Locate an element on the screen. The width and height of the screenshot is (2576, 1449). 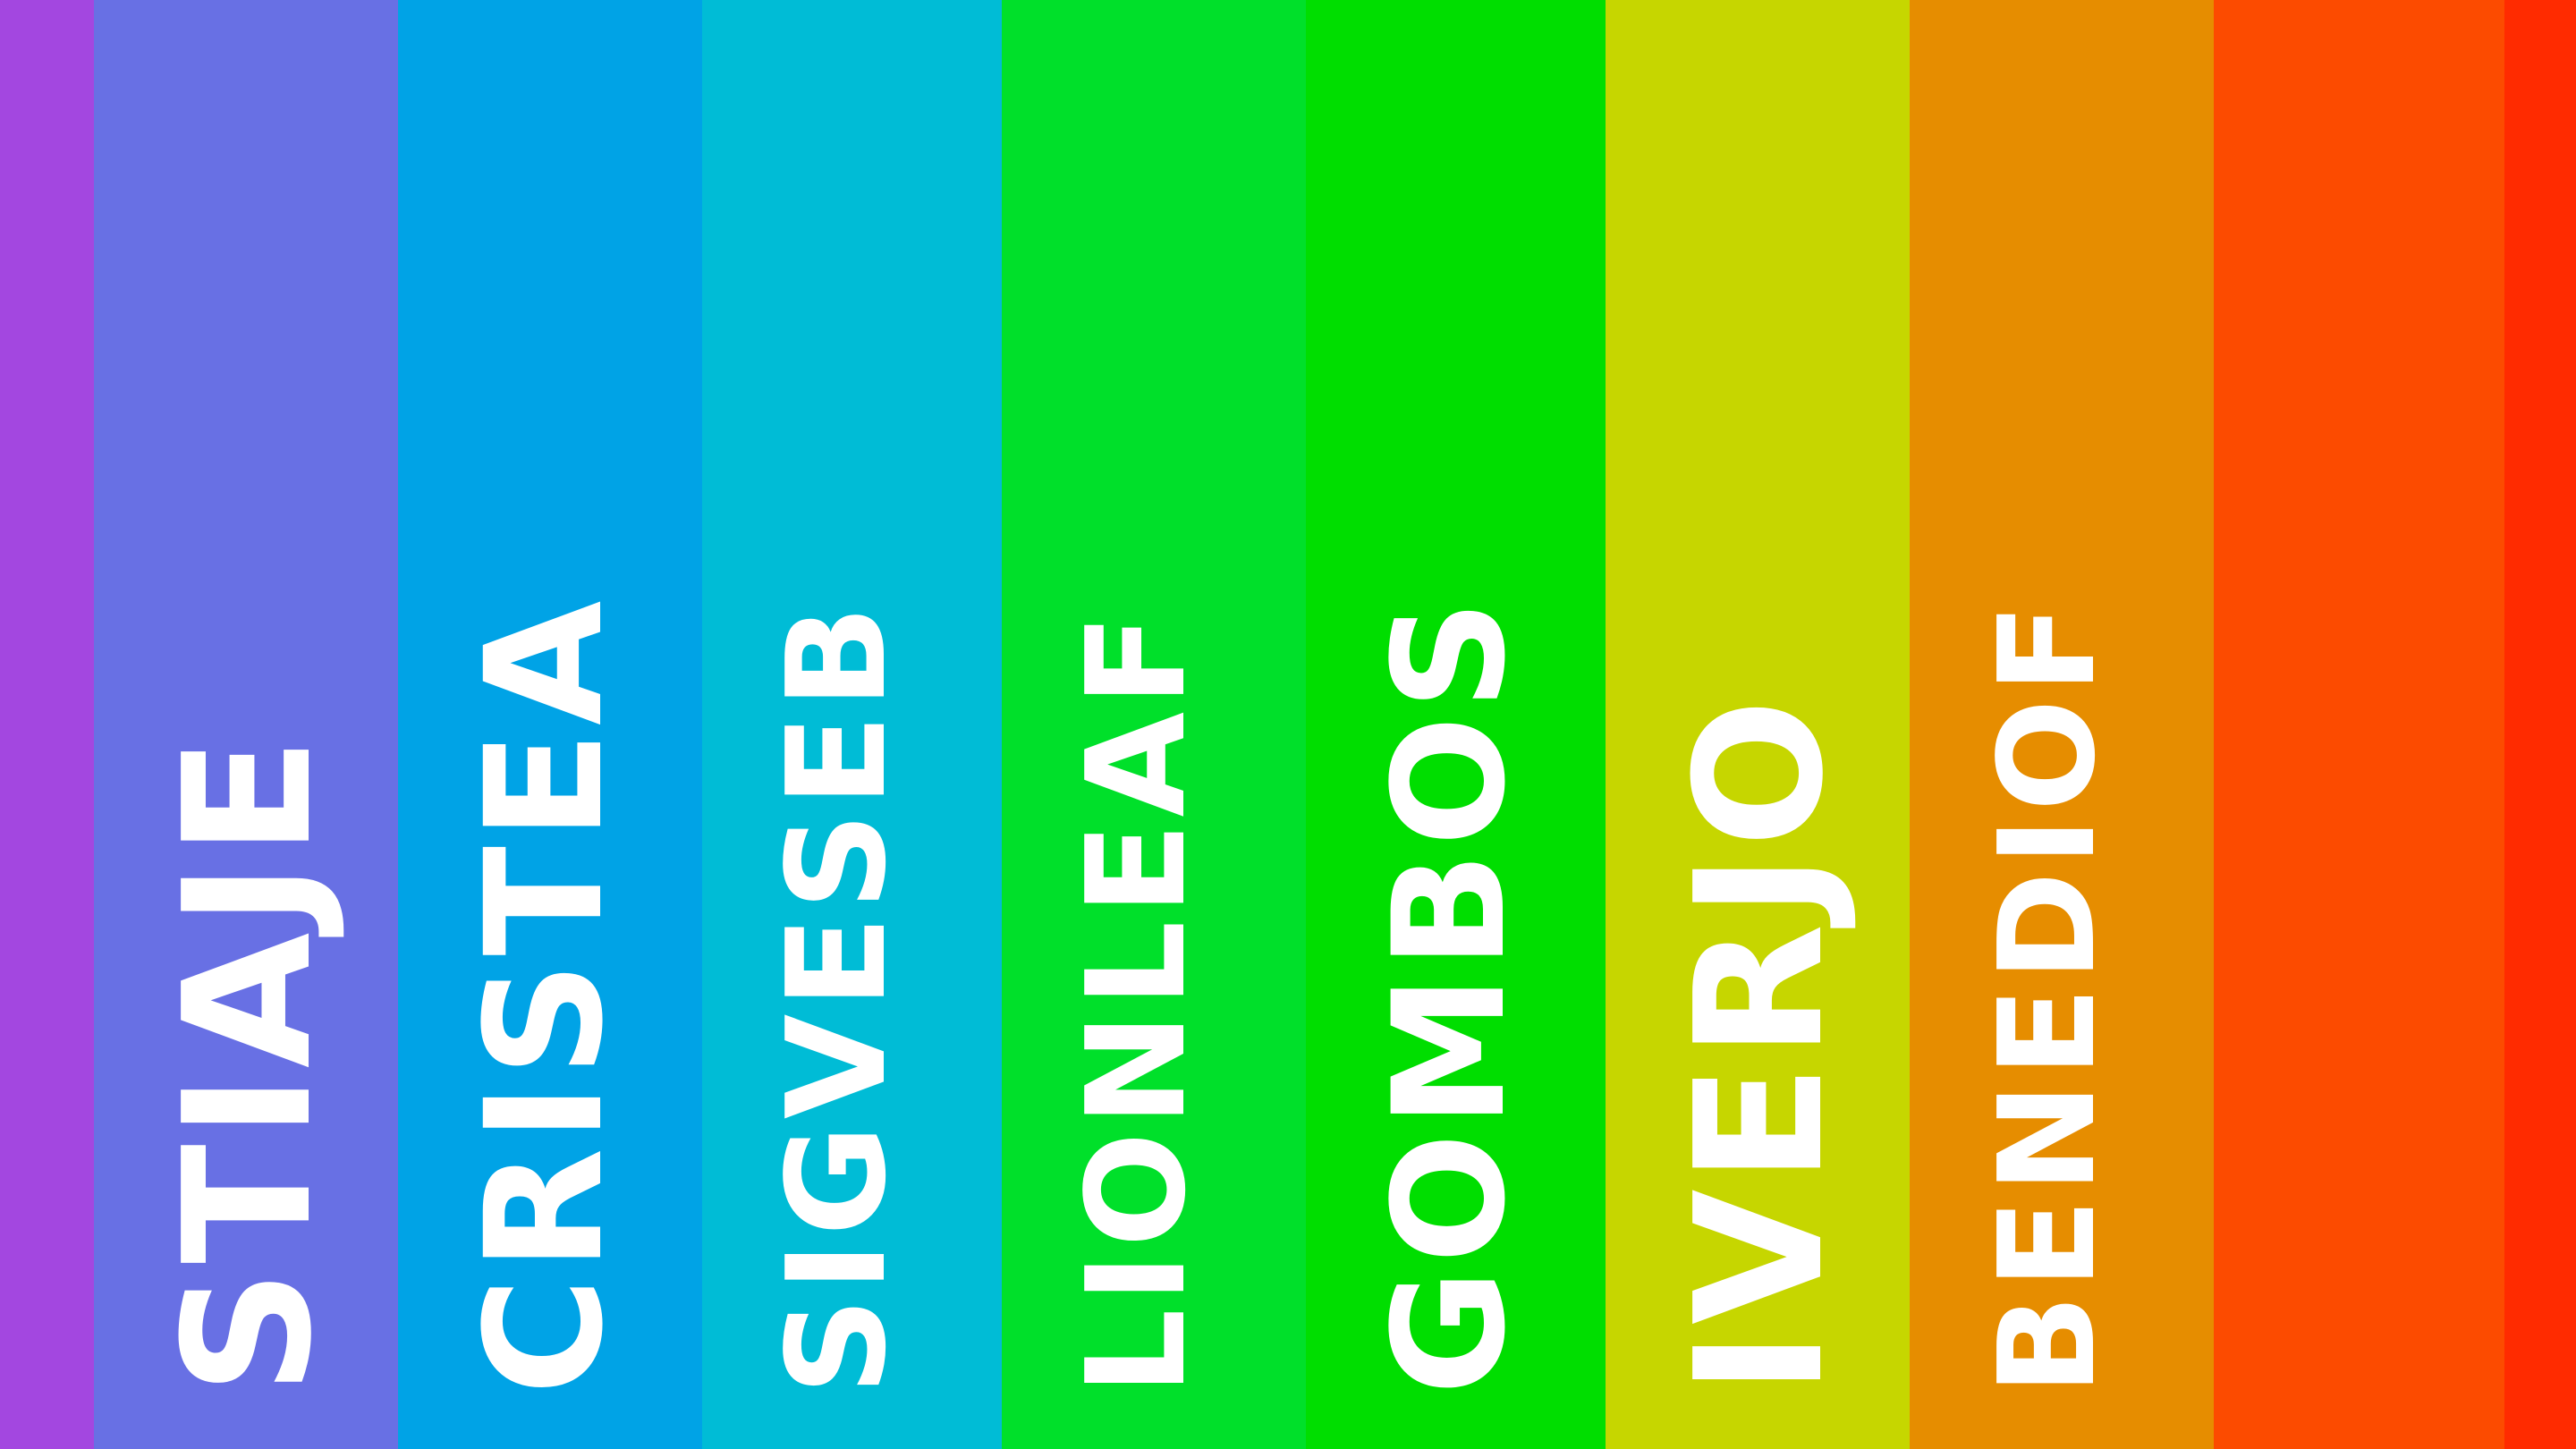
stripe-red-orange is located at coordinates (2361, 724).